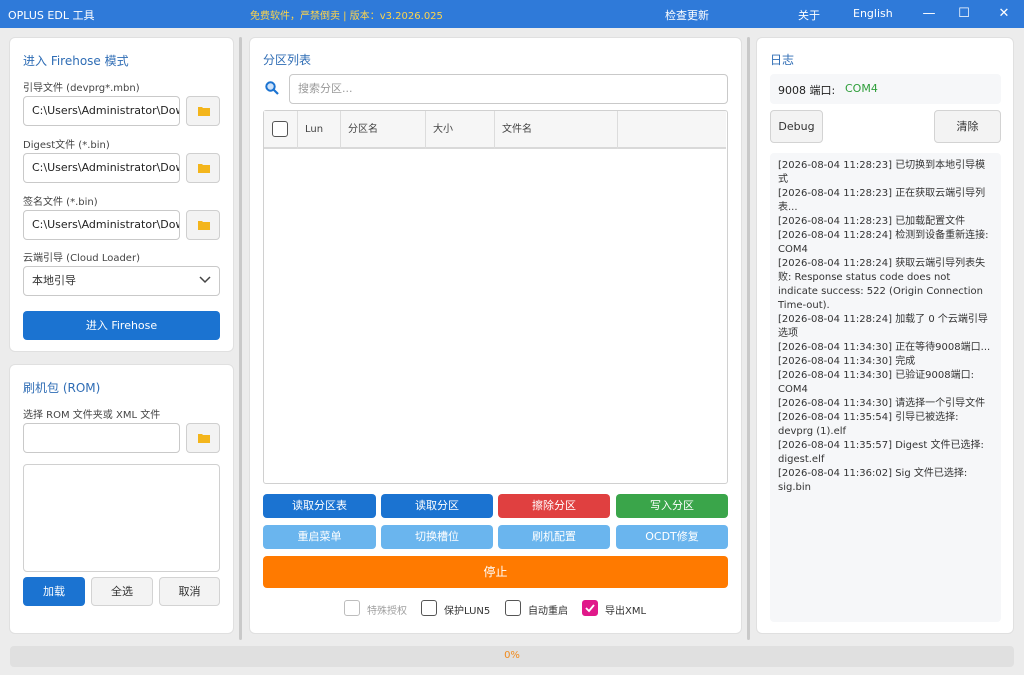 The image size is (1024, 675). I want to click on rom-select-label: 选择 ROM 文件夹或 XML 文件, so click(92, 415).